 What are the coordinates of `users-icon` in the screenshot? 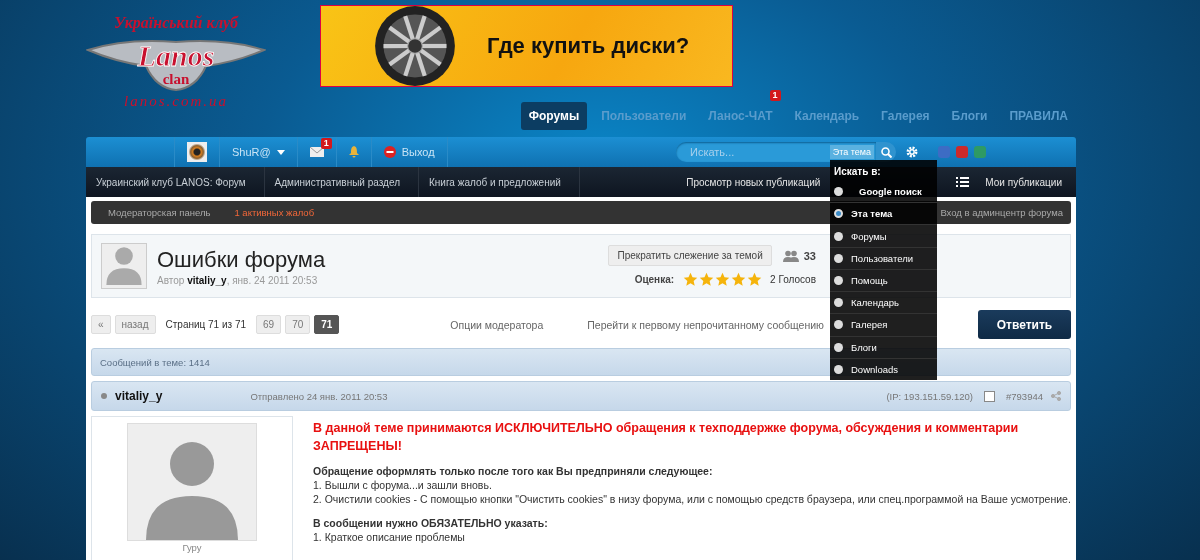 It's located at (790, 255).